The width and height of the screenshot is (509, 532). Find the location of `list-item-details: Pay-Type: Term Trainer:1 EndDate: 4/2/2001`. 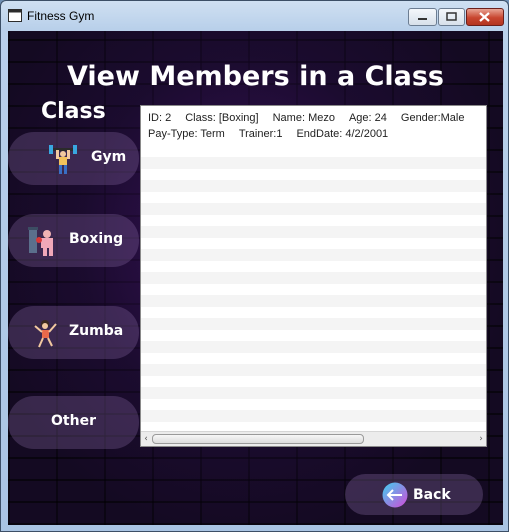

list-item-details: Pay-Type: Term Trainer:1 EndDate: 4/2/2001 is located at coordinates (275, 134).